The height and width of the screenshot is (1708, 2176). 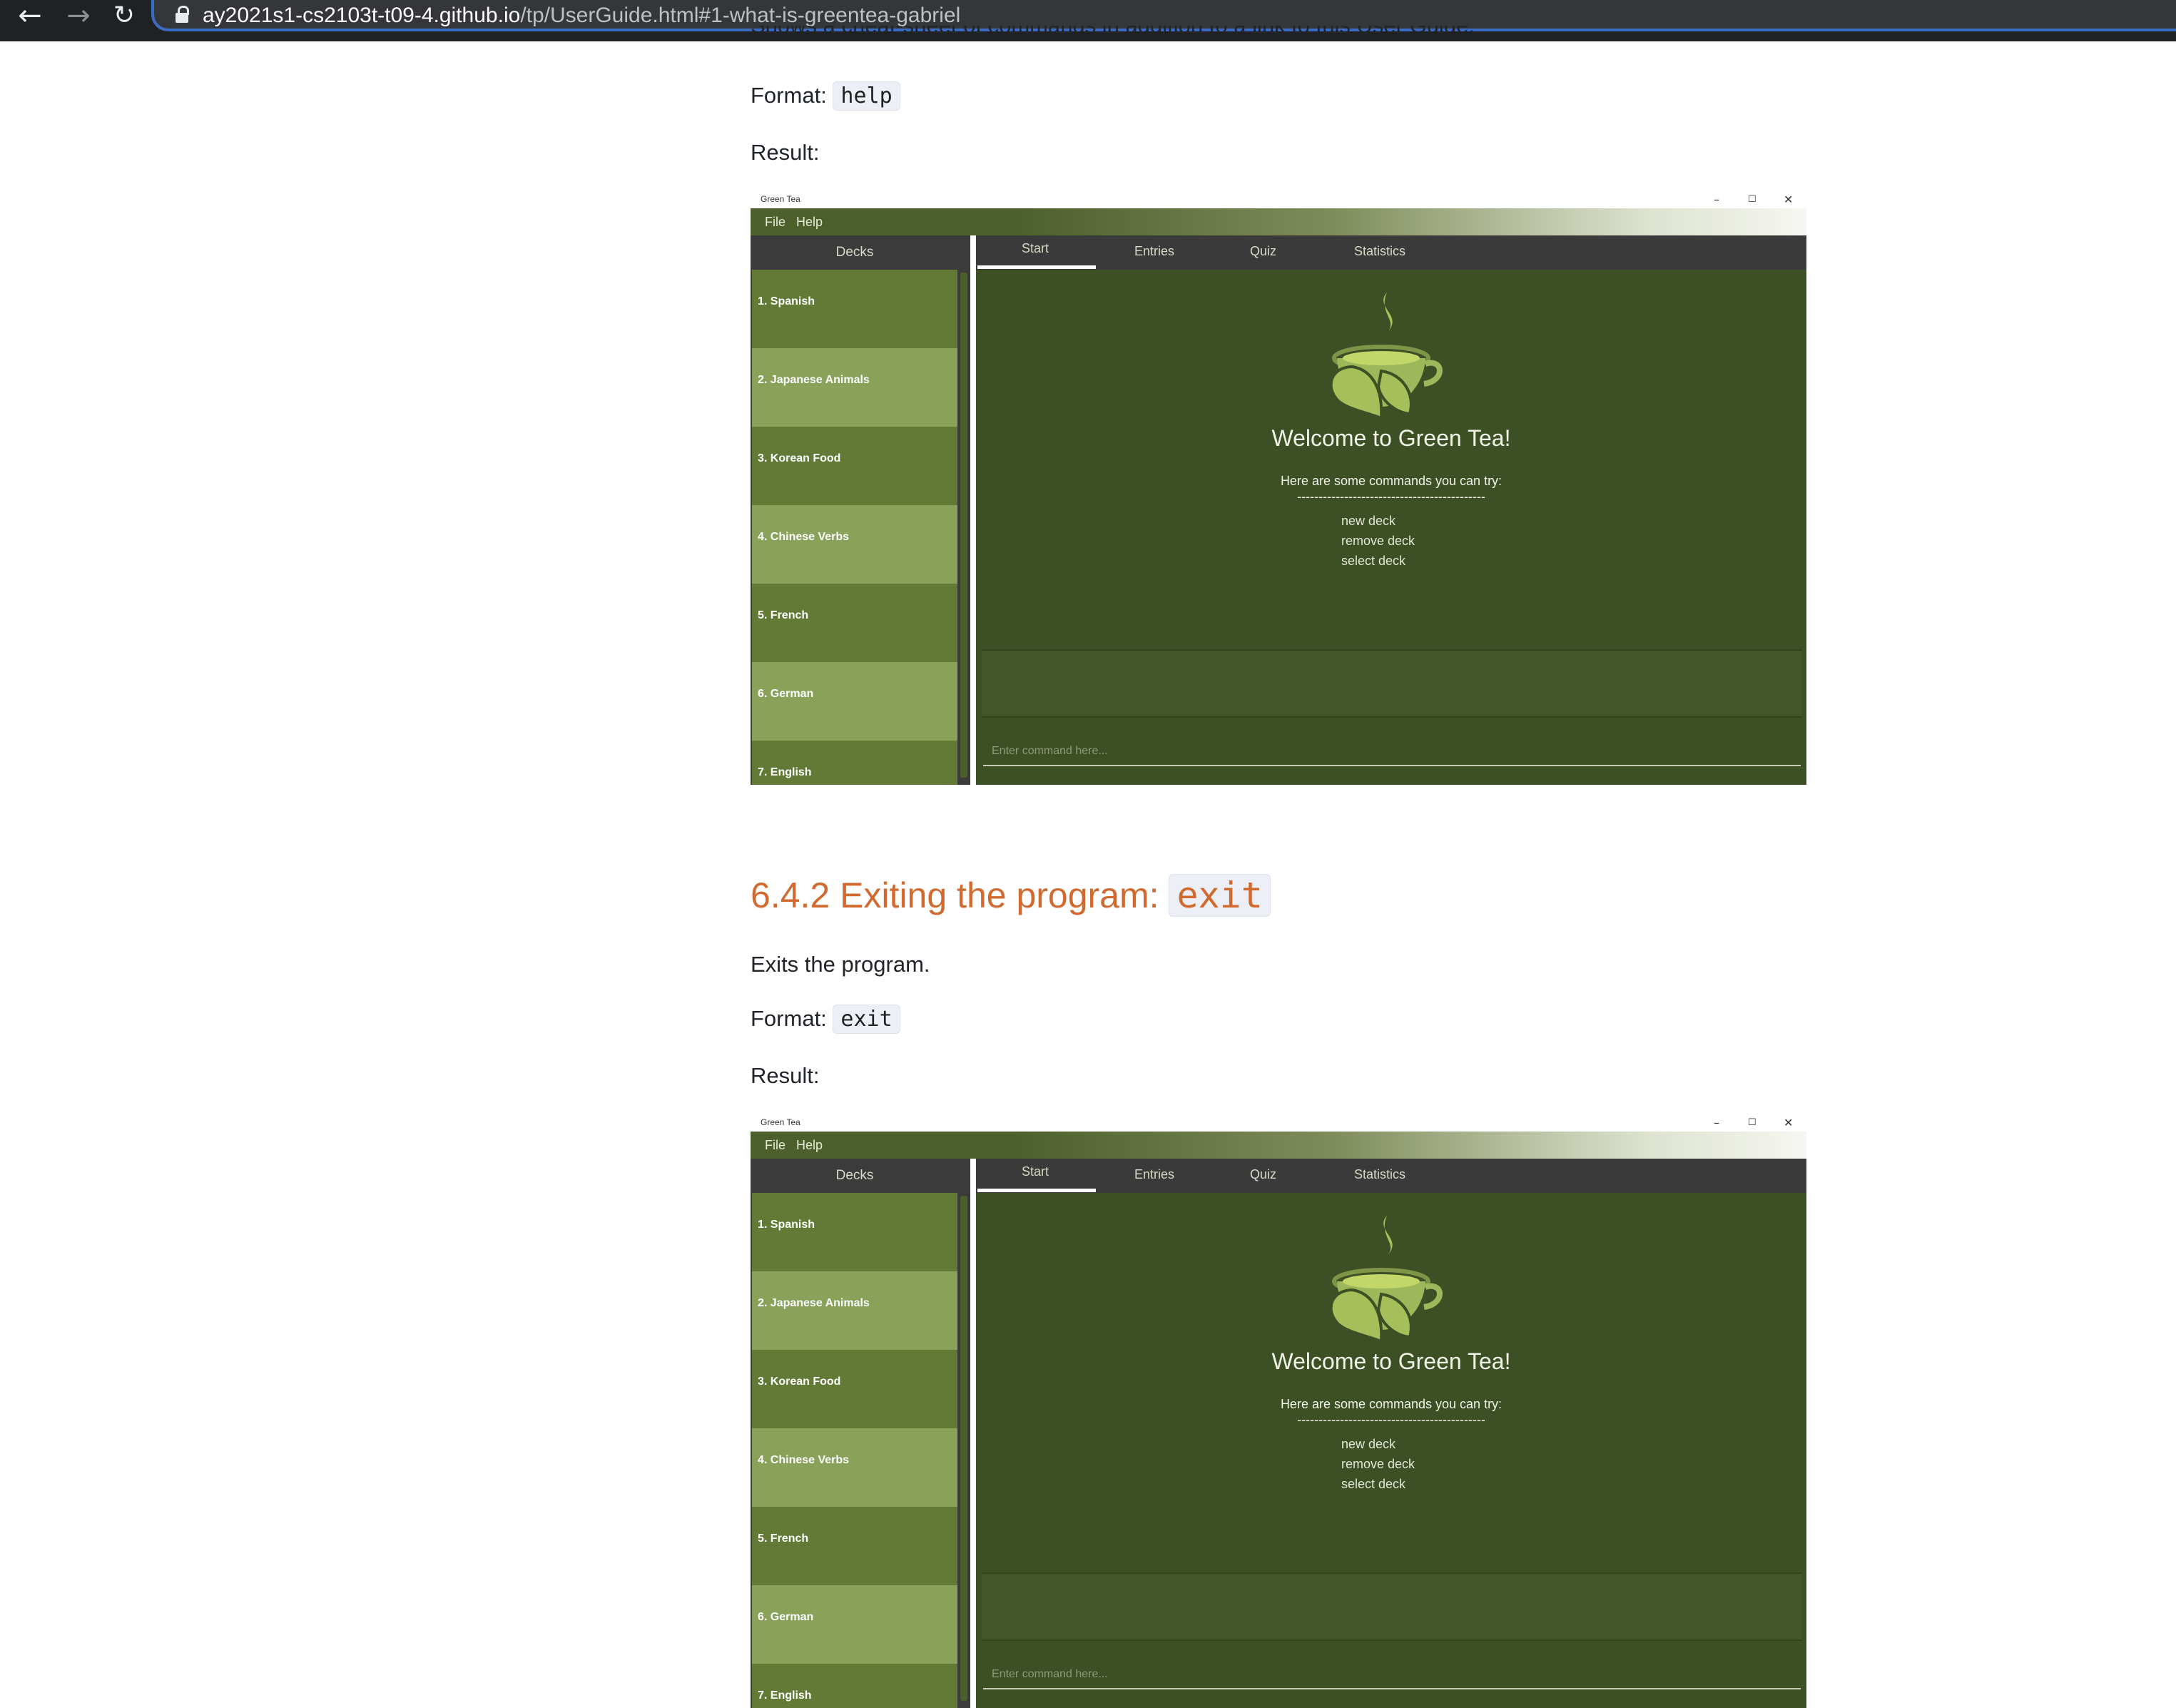 I want to click on help-result-label: Result:, so click(x=785, y=152).